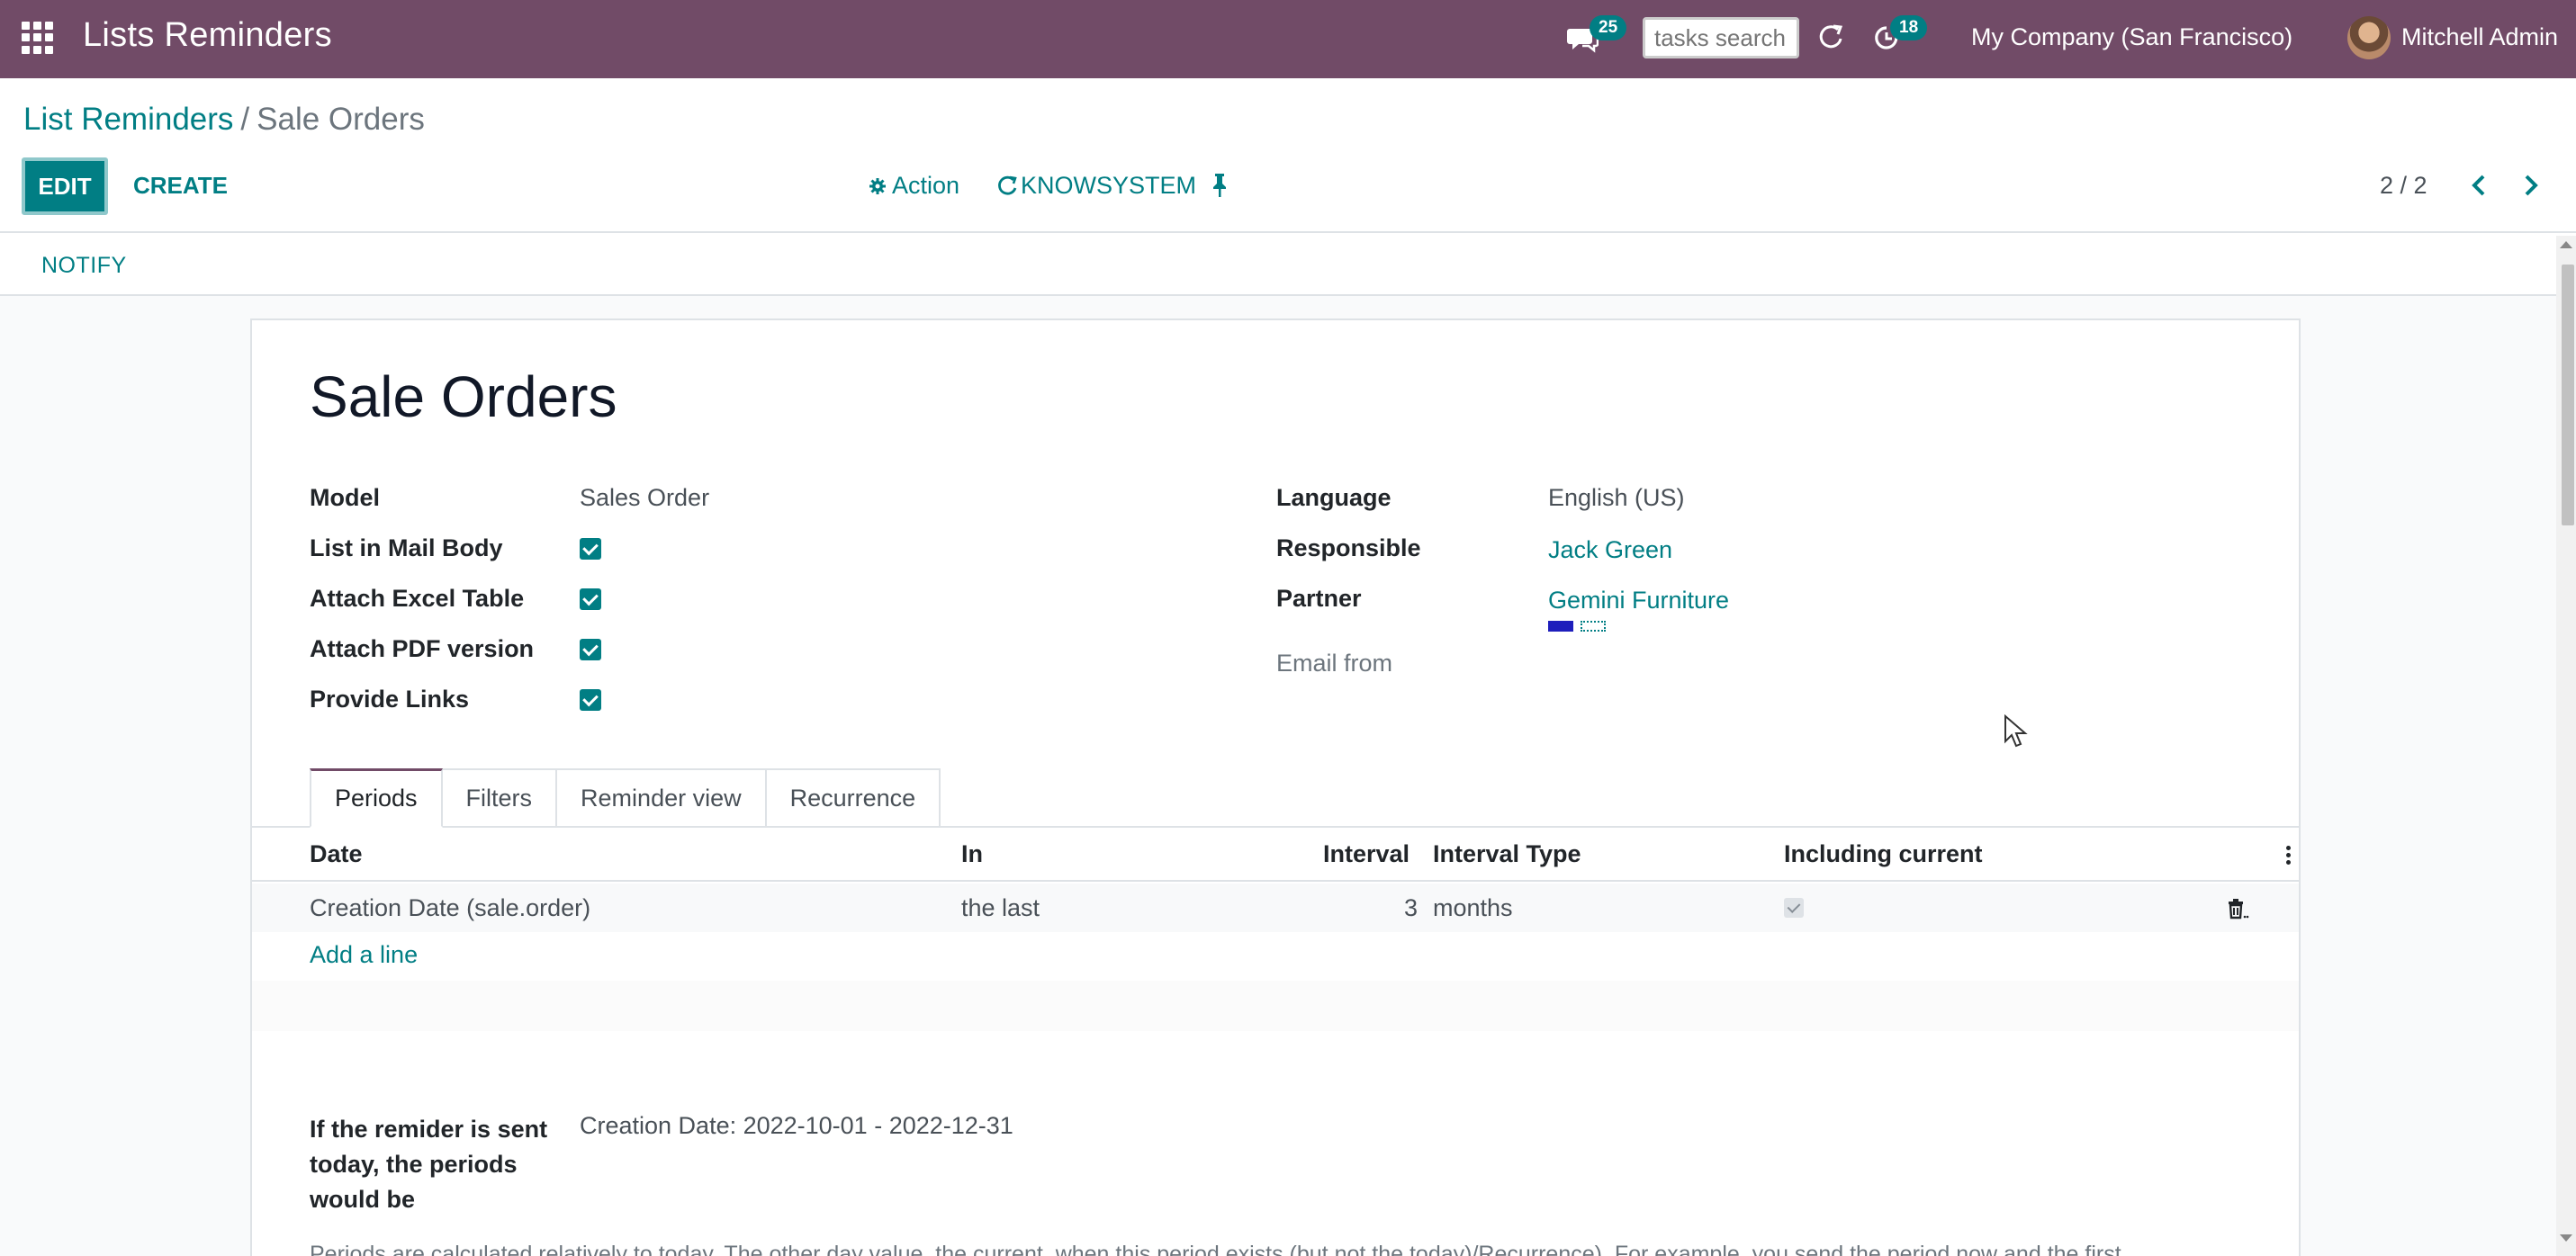 This screenshot has height=1256, width=2576. I want to click on attach-pdf-version-label: Attach PDF version, so click(422, 648).